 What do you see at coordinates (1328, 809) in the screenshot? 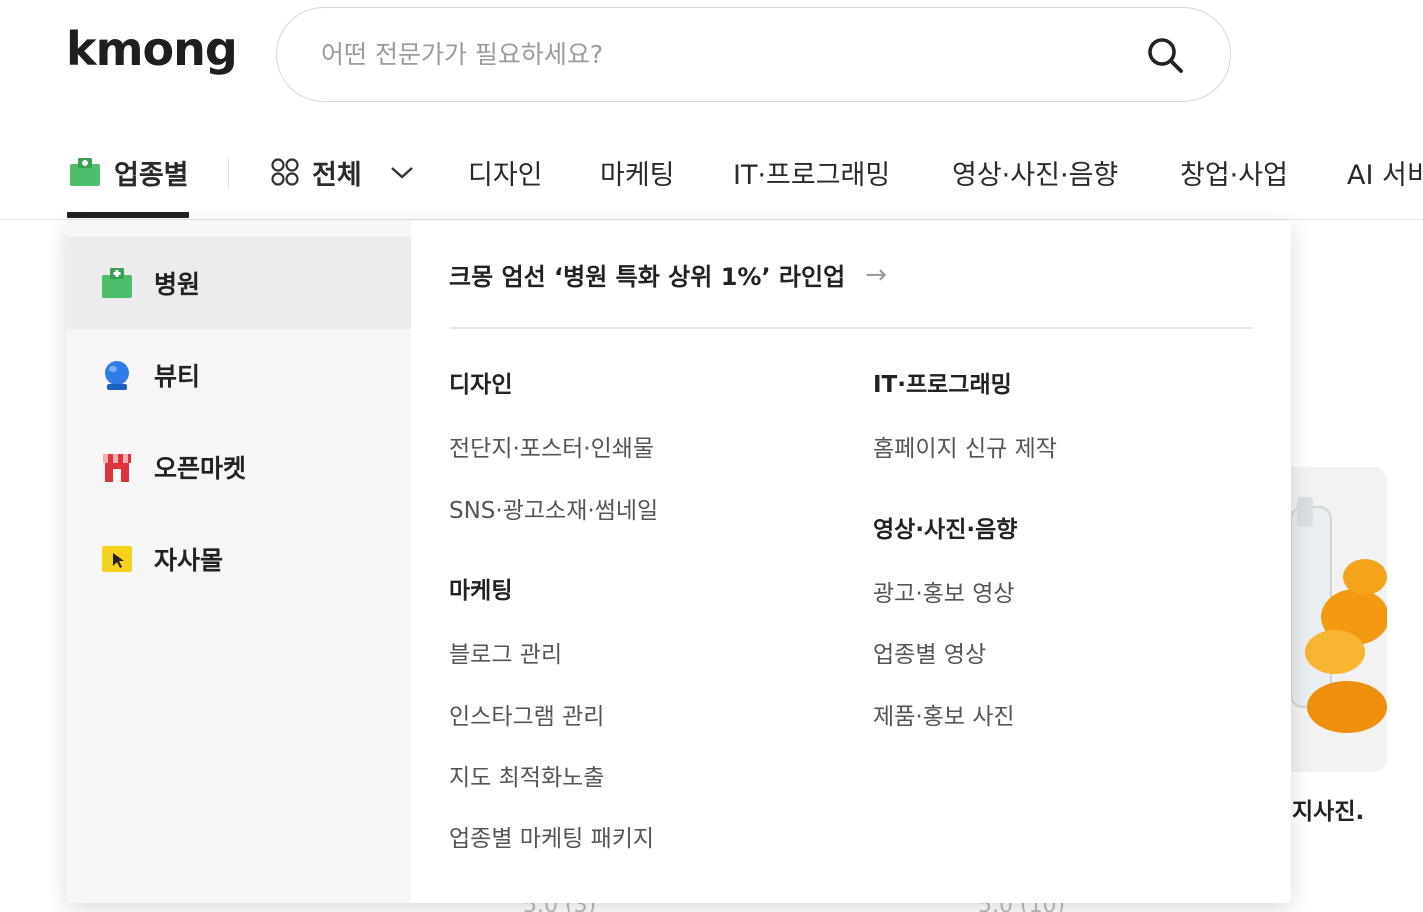
I see `product-title: 지사진.` at bounding box center [1328, 809].